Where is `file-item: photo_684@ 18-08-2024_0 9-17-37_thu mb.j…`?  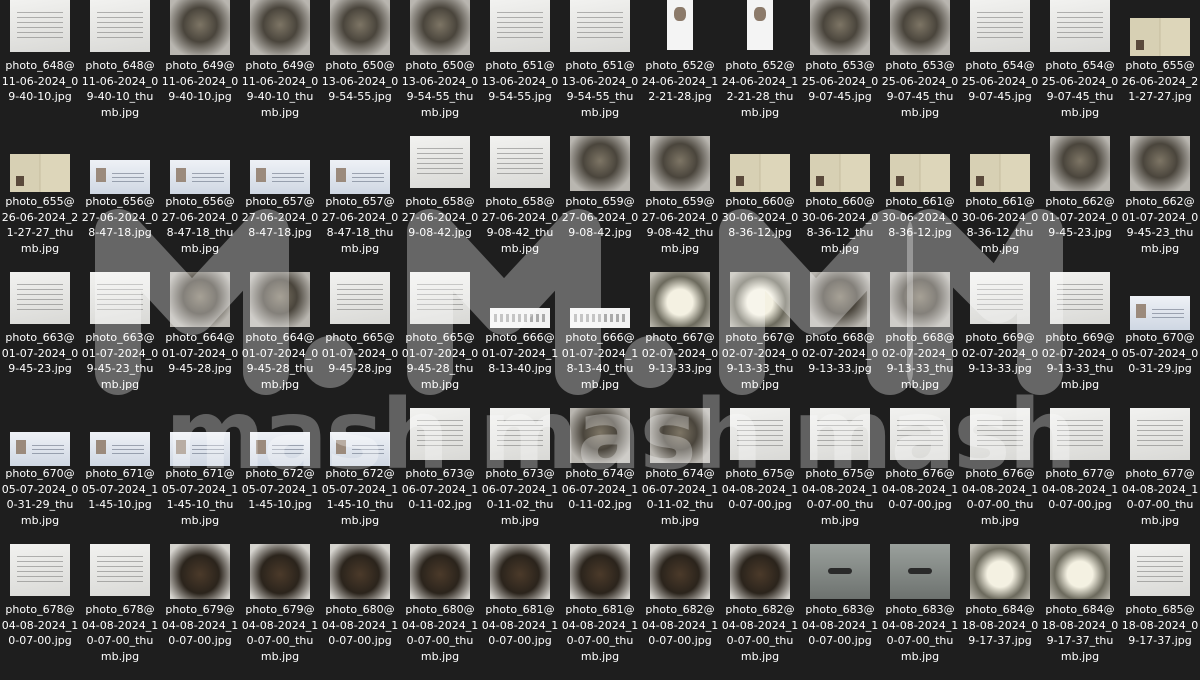
file-item: photo_684@ 18-08-2024_0 9-17-37_thu mb.j… is located at coordinates (1080, 612).